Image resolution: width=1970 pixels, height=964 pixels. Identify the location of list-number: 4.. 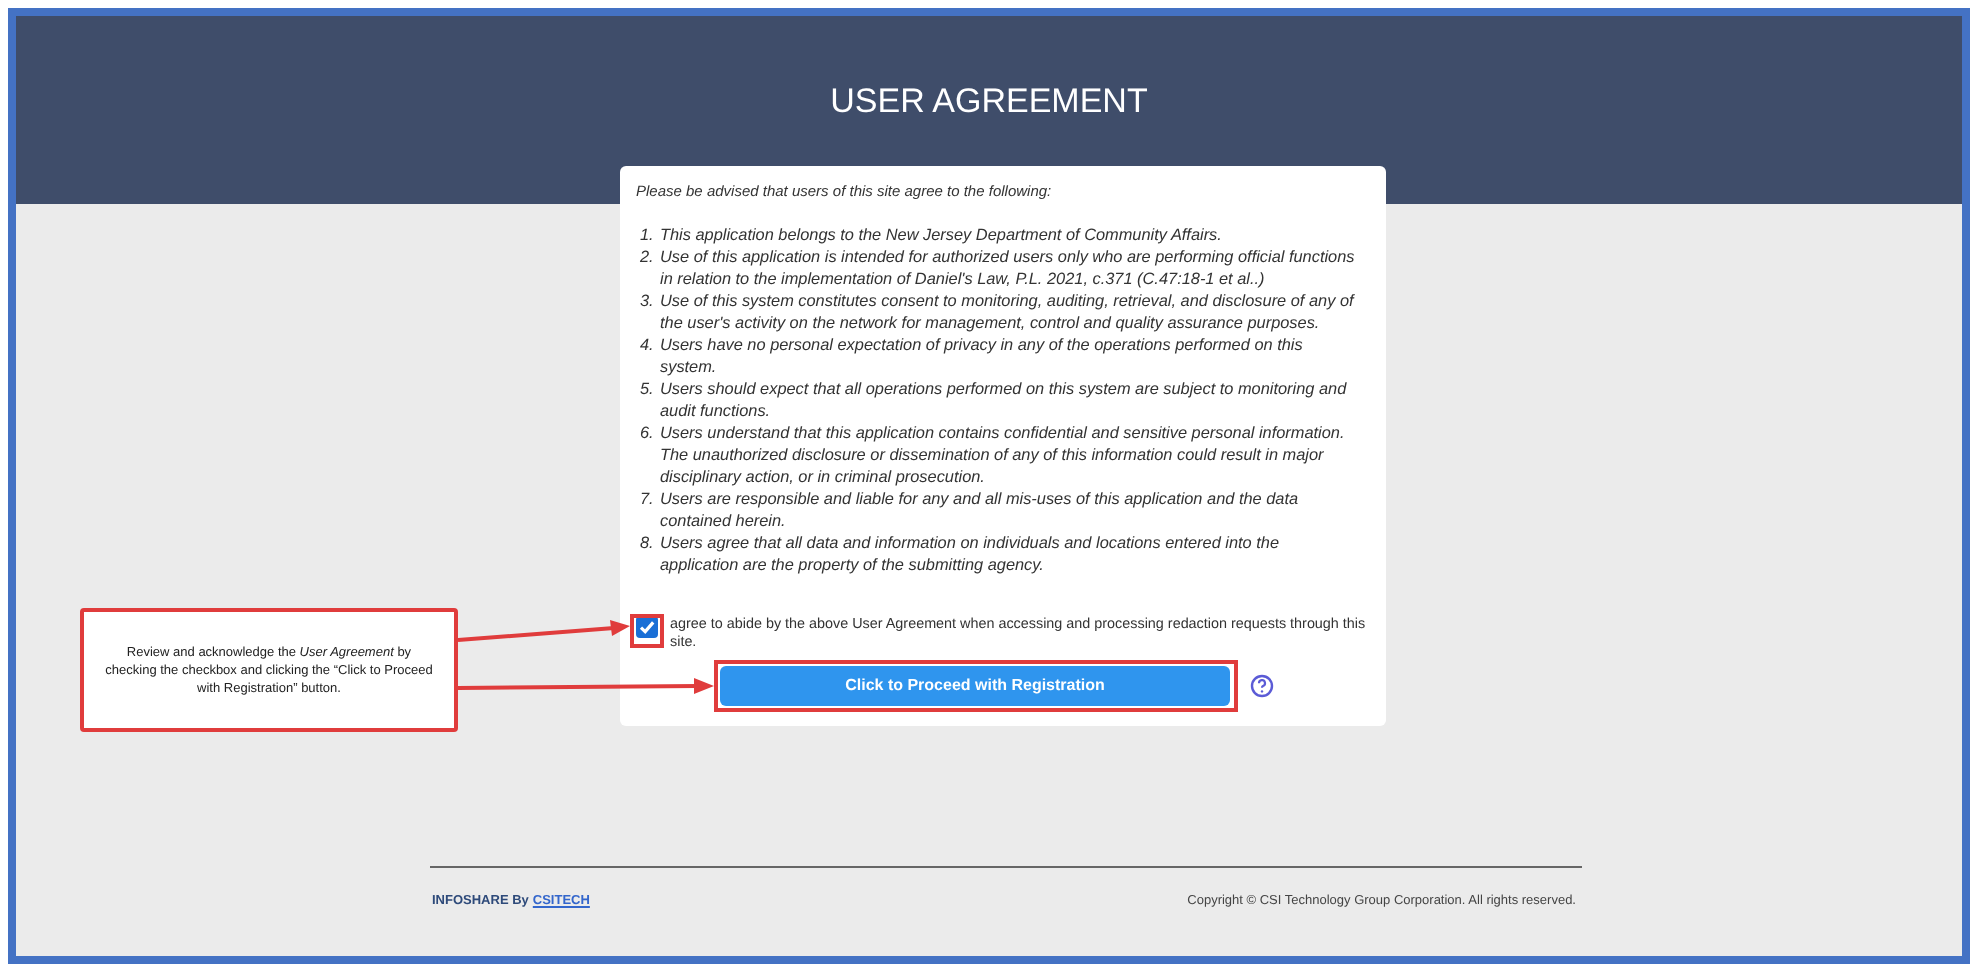
(648, 346).